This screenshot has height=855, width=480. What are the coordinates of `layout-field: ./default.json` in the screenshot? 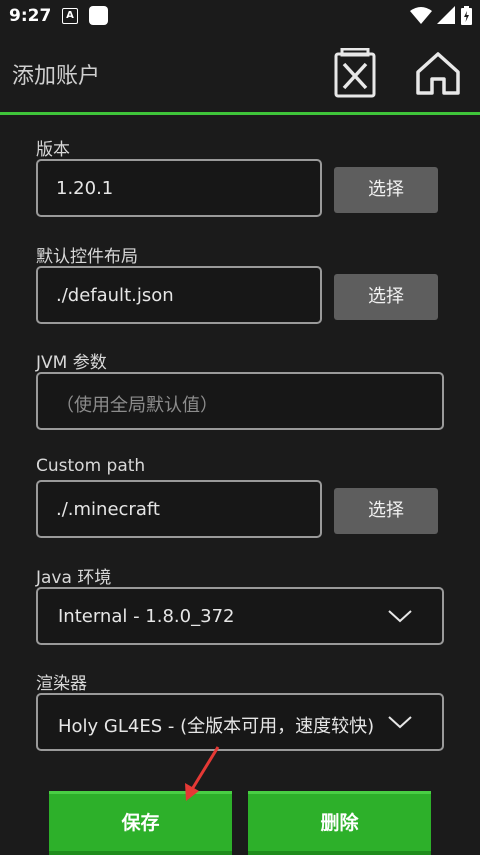 It's located at (179, 295).